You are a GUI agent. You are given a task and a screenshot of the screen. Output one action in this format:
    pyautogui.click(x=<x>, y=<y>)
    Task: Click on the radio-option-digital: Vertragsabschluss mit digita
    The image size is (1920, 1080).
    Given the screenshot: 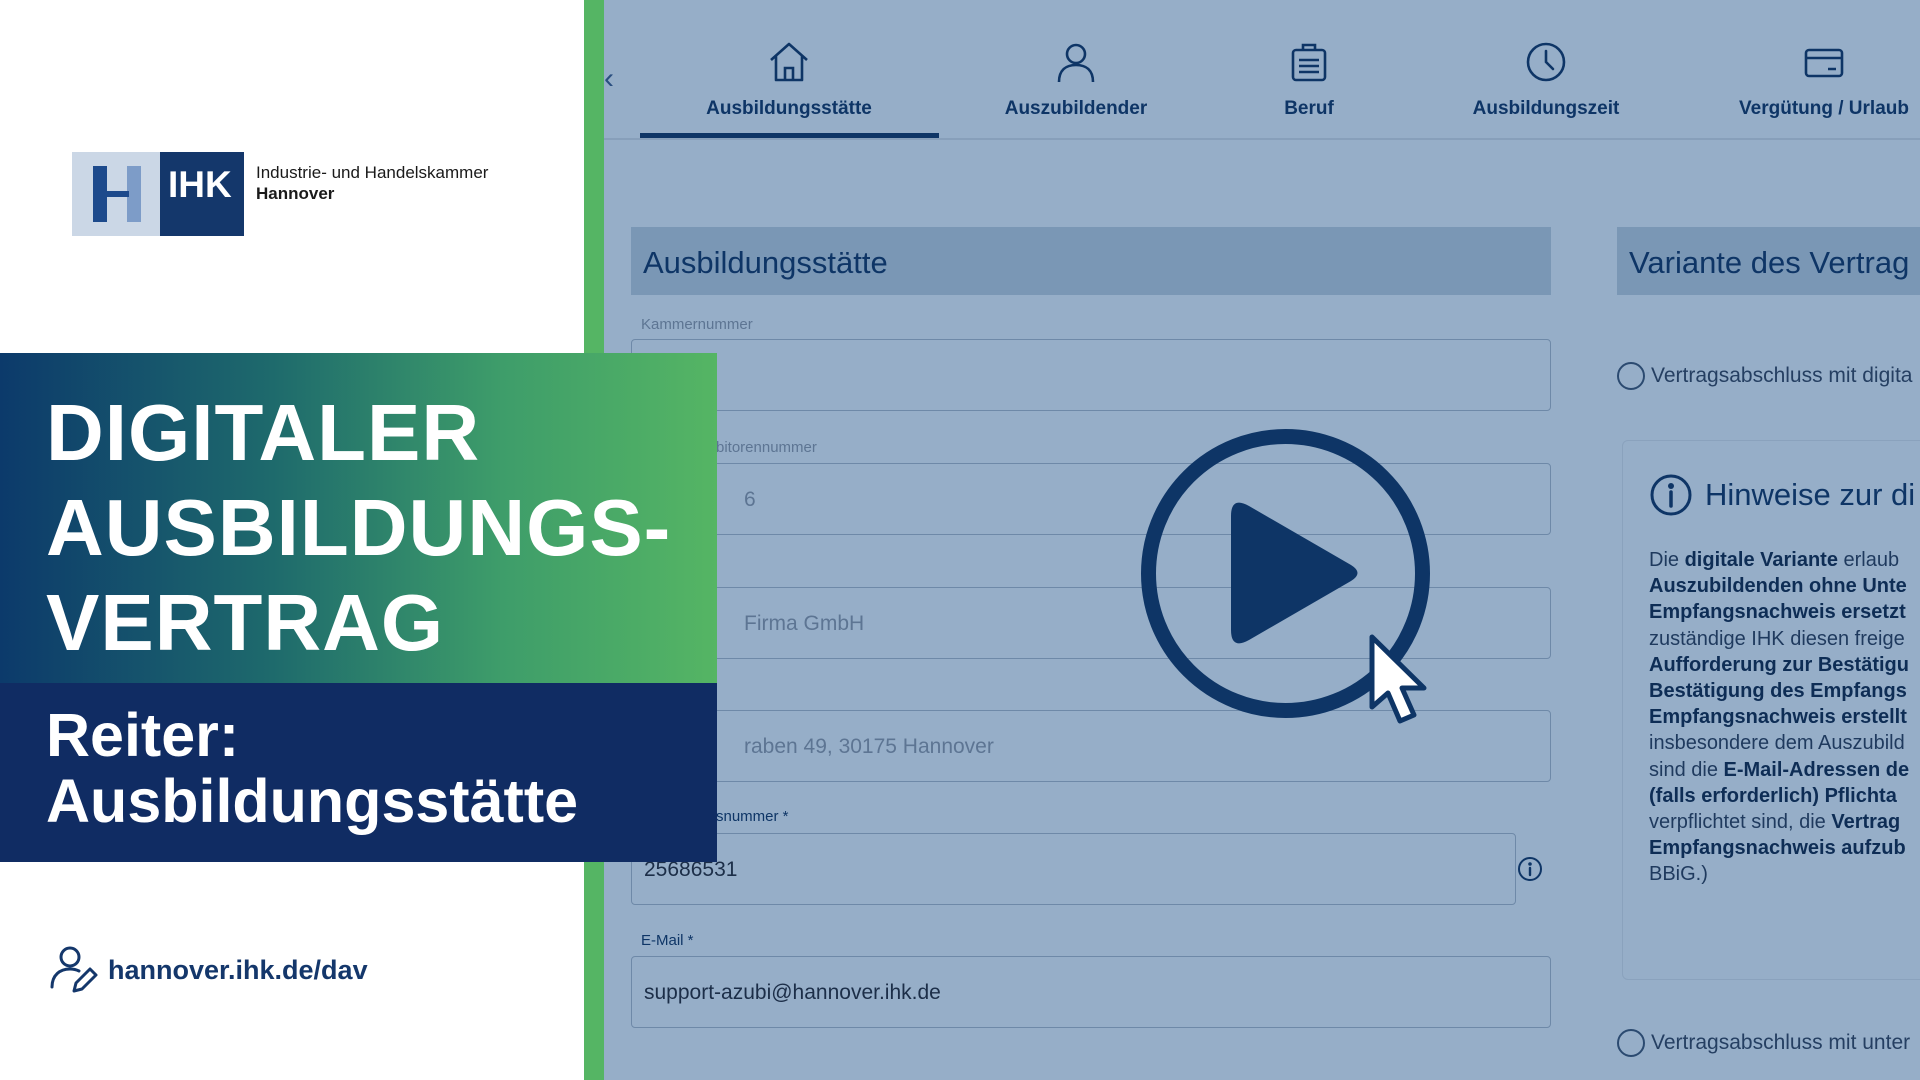 What is the action you would take?
    pyautogui.click(x=1764, y=376)
    